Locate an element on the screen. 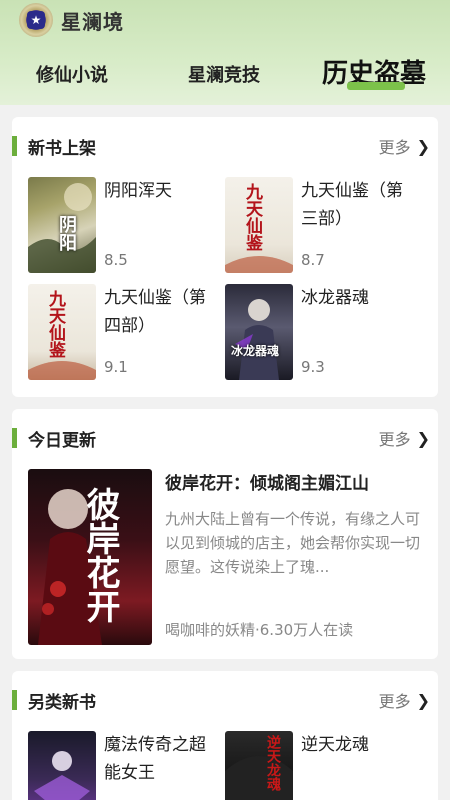  book-cover: 阴阳 is located at coordinates (62, 225).